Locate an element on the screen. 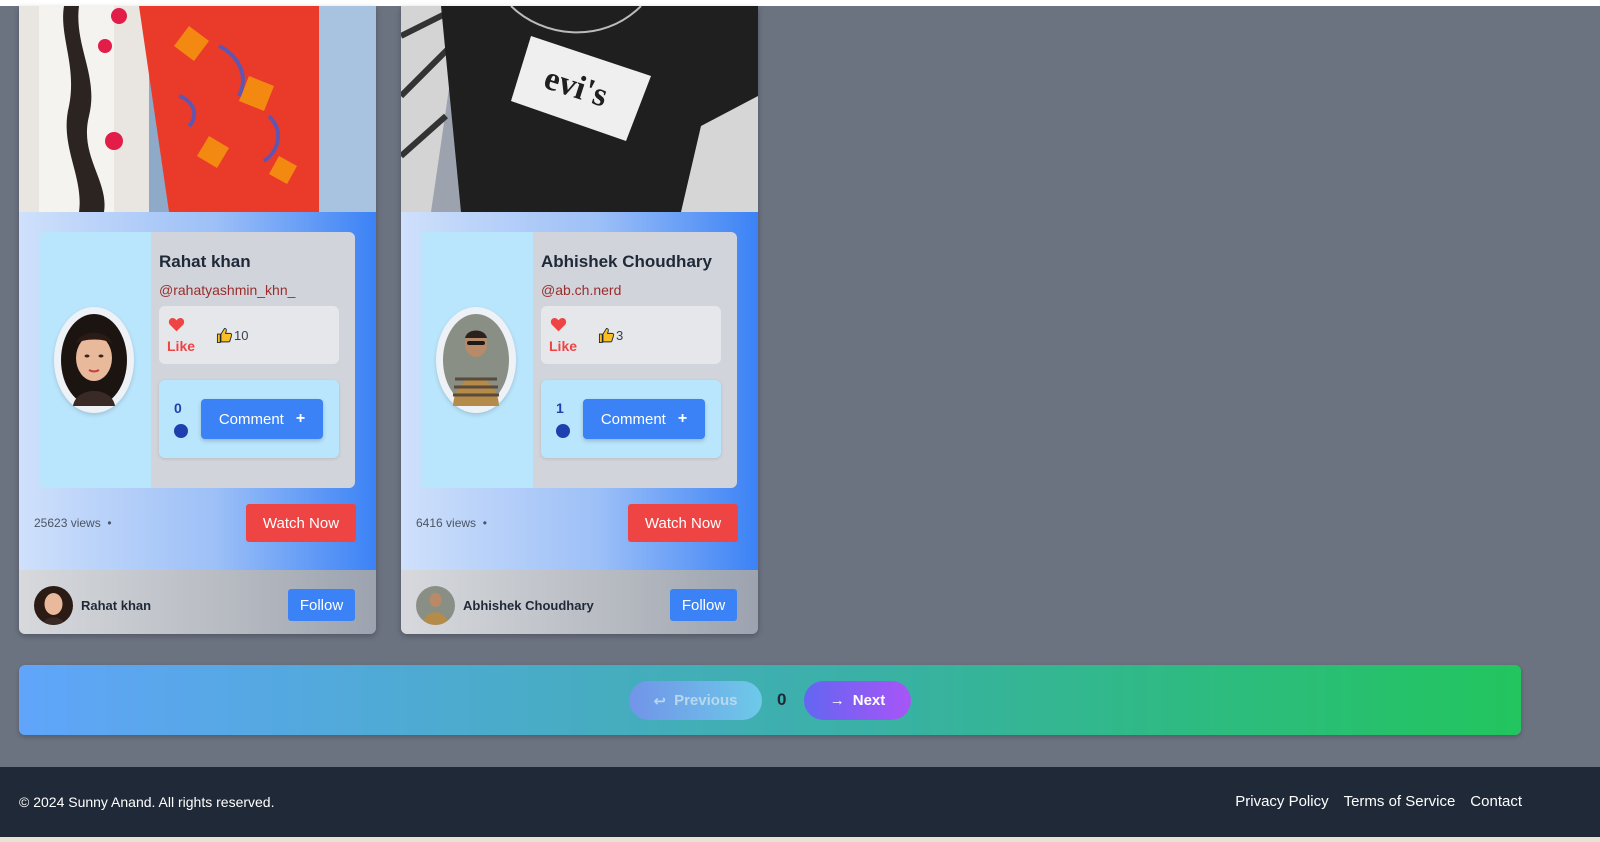  next-button: → Next is located at coordinates (857, 700).